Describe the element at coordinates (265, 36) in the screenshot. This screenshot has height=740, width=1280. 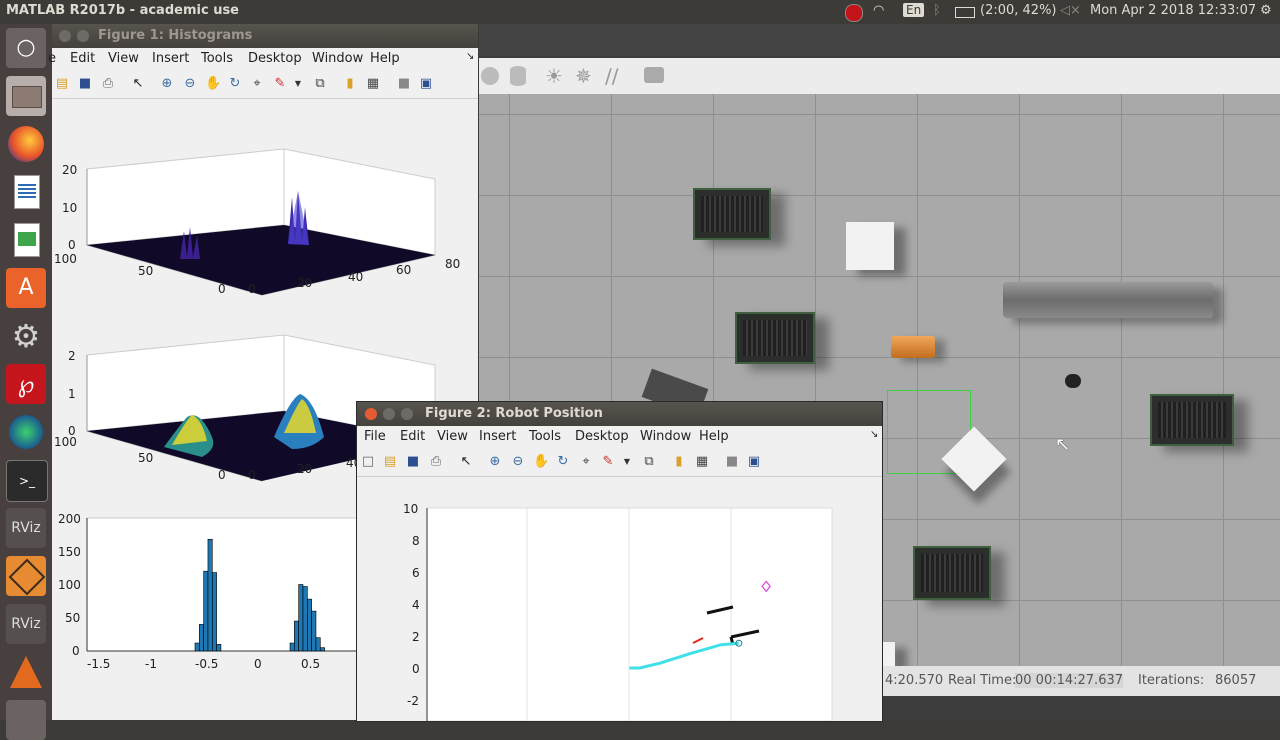
I see `figure1-titlebar: Figure 1: Histograms` at that location.